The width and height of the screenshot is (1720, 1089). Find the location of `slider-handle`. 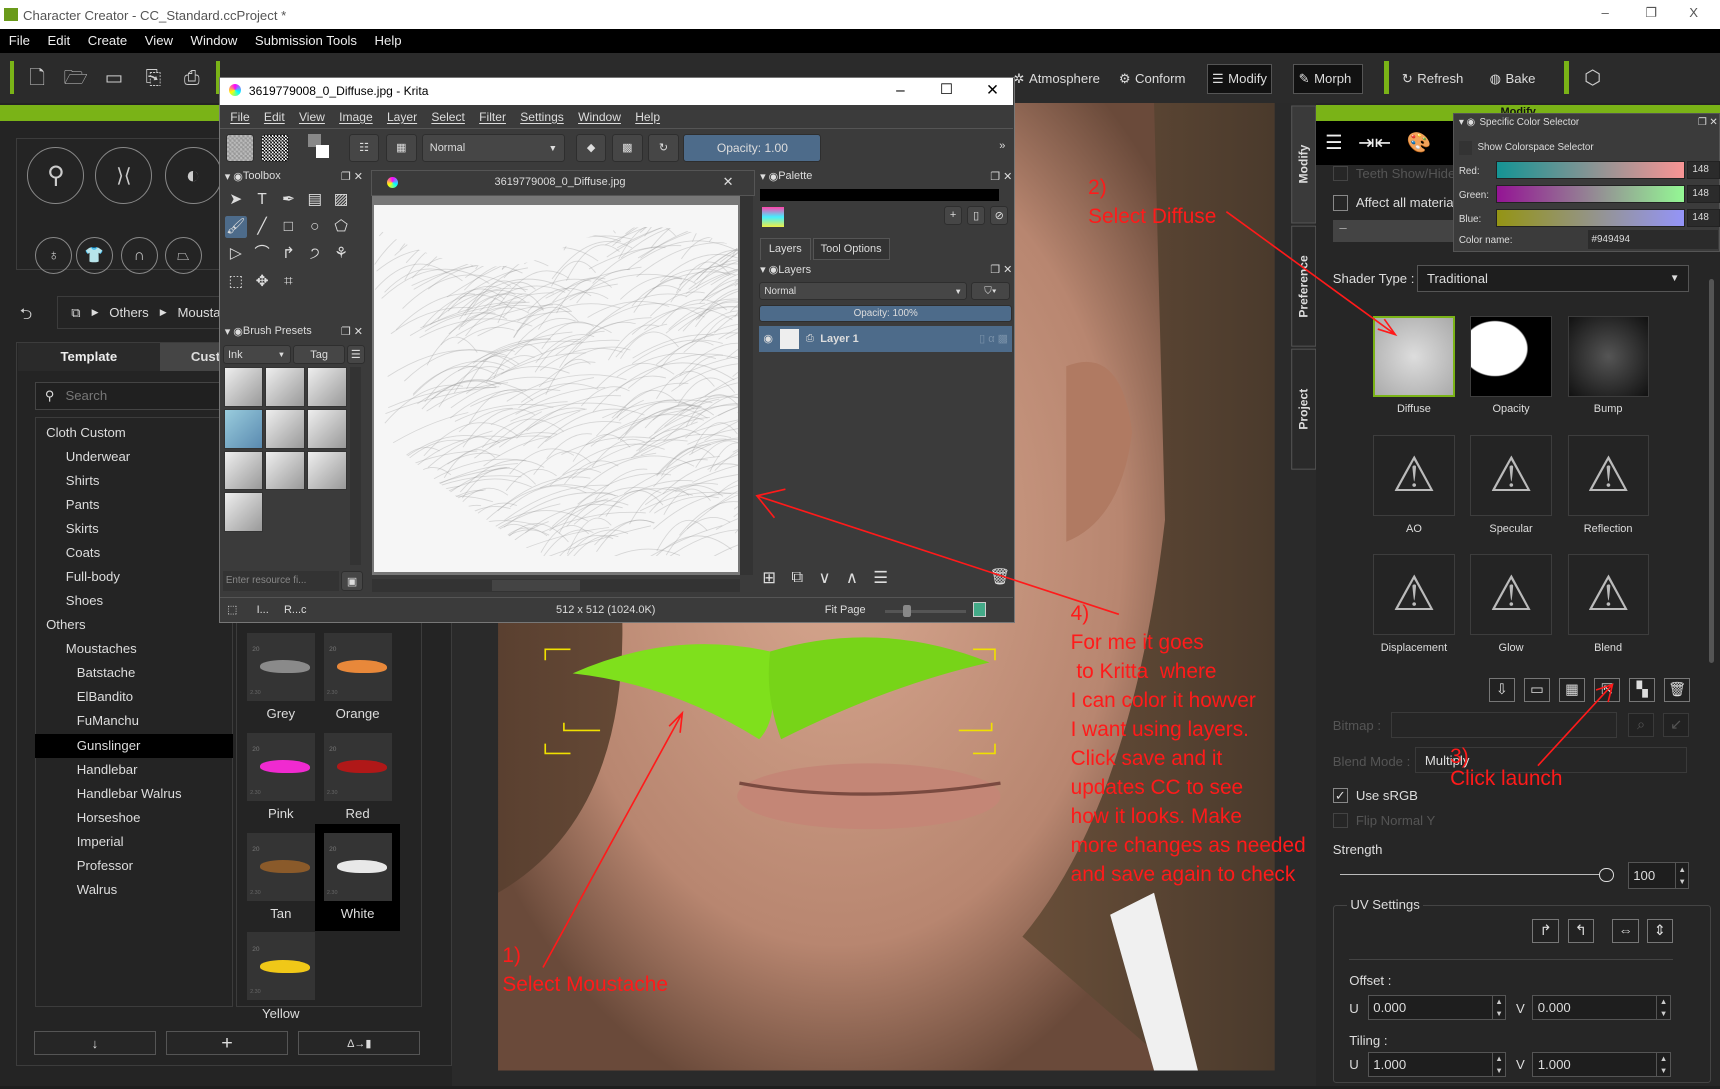

slider-handle is located at coordinates (1606, 874).